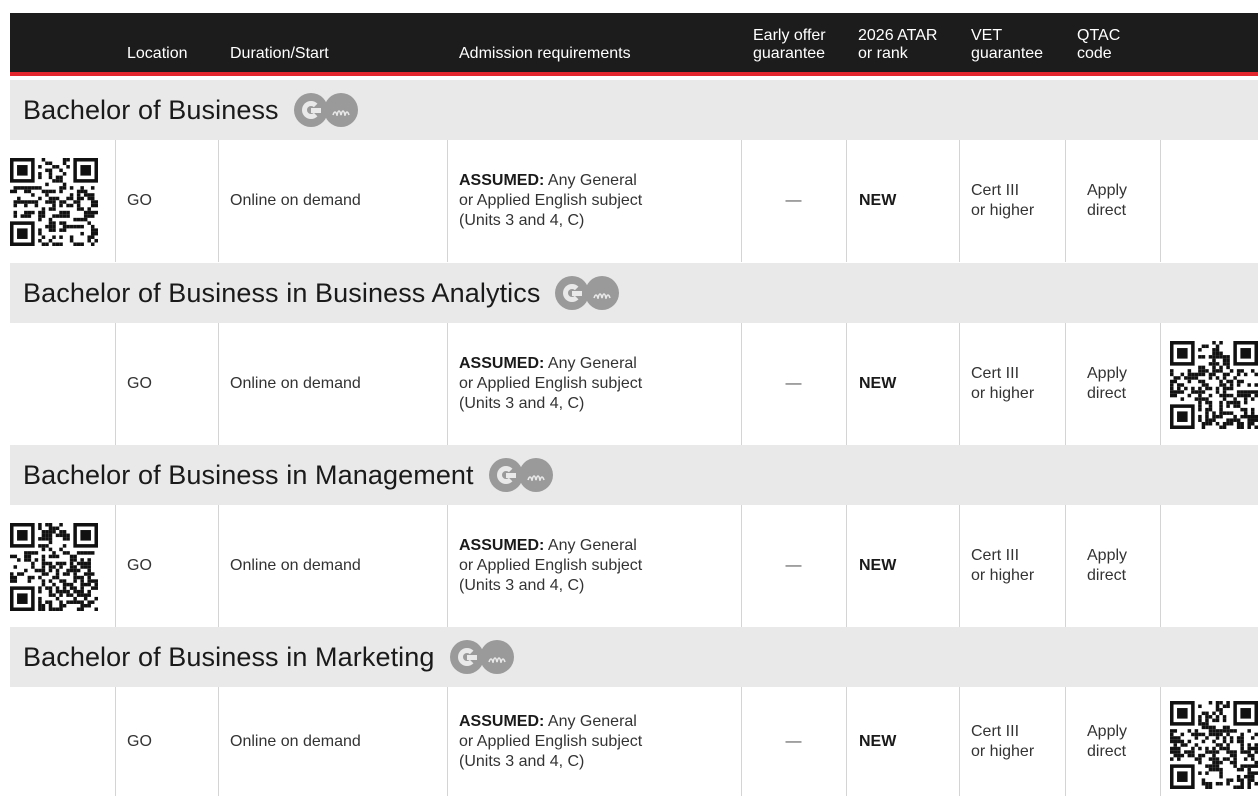 The image size is (1258, 796). Describe the element at coordinates (151, 109) in the screenshot. I see `program-title: Bachelor of Business` at that location.